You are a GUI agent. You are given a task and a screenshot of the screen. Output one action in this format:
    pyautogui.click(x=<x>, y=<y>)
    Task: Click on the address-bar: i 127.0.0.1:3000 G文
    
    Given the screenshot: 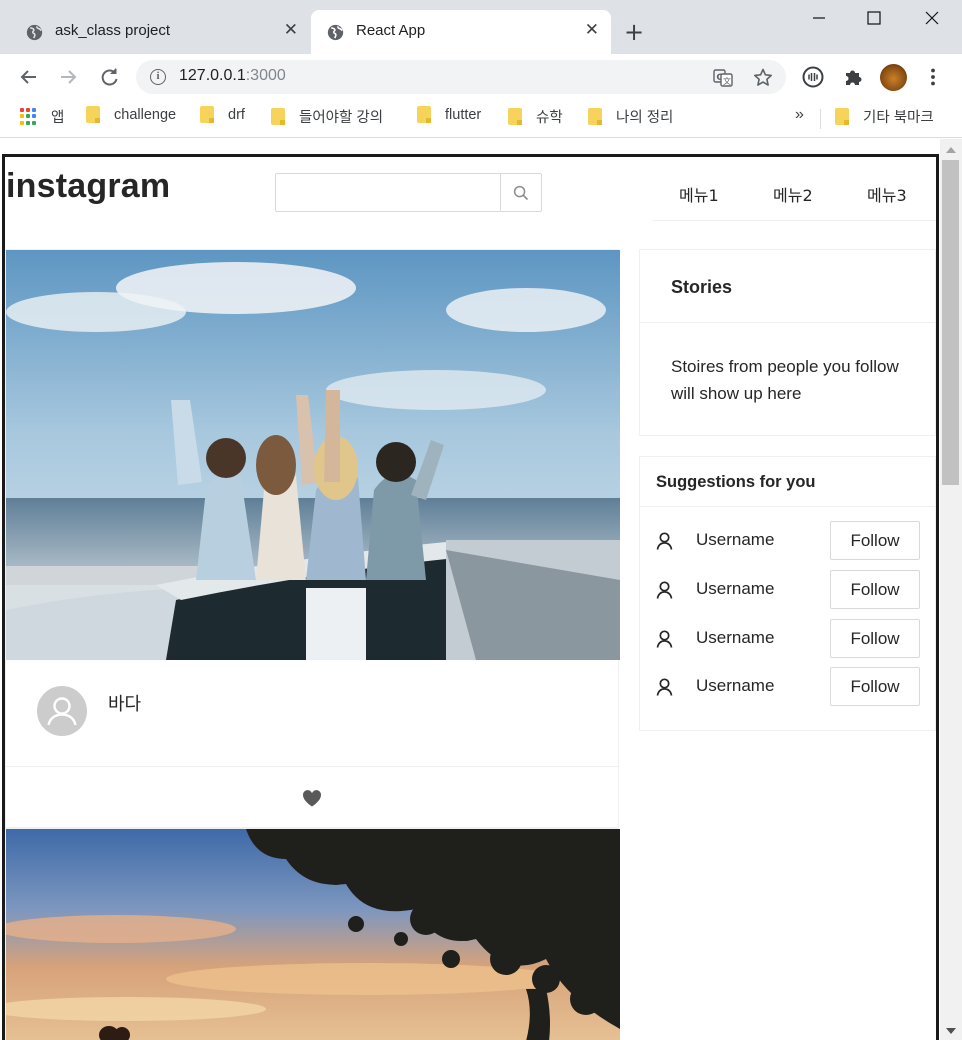 What is the action you would take?
    pyautogui.click(x=461, y=77)
    